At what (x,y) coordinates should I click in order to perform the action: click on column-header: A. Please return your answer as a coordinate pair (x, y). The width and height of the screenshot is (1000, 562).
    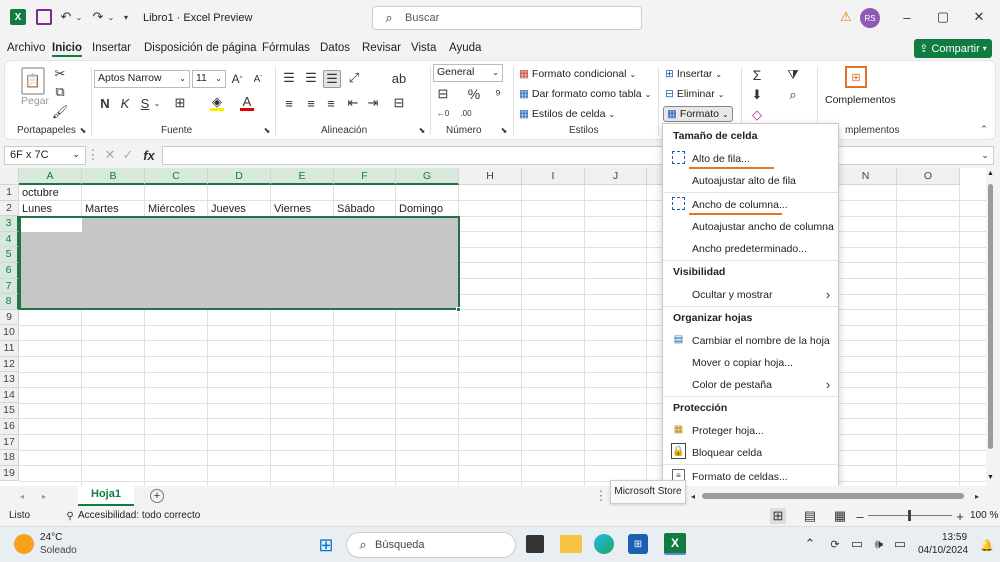
    Looking at the image, I should click on (50, 176).